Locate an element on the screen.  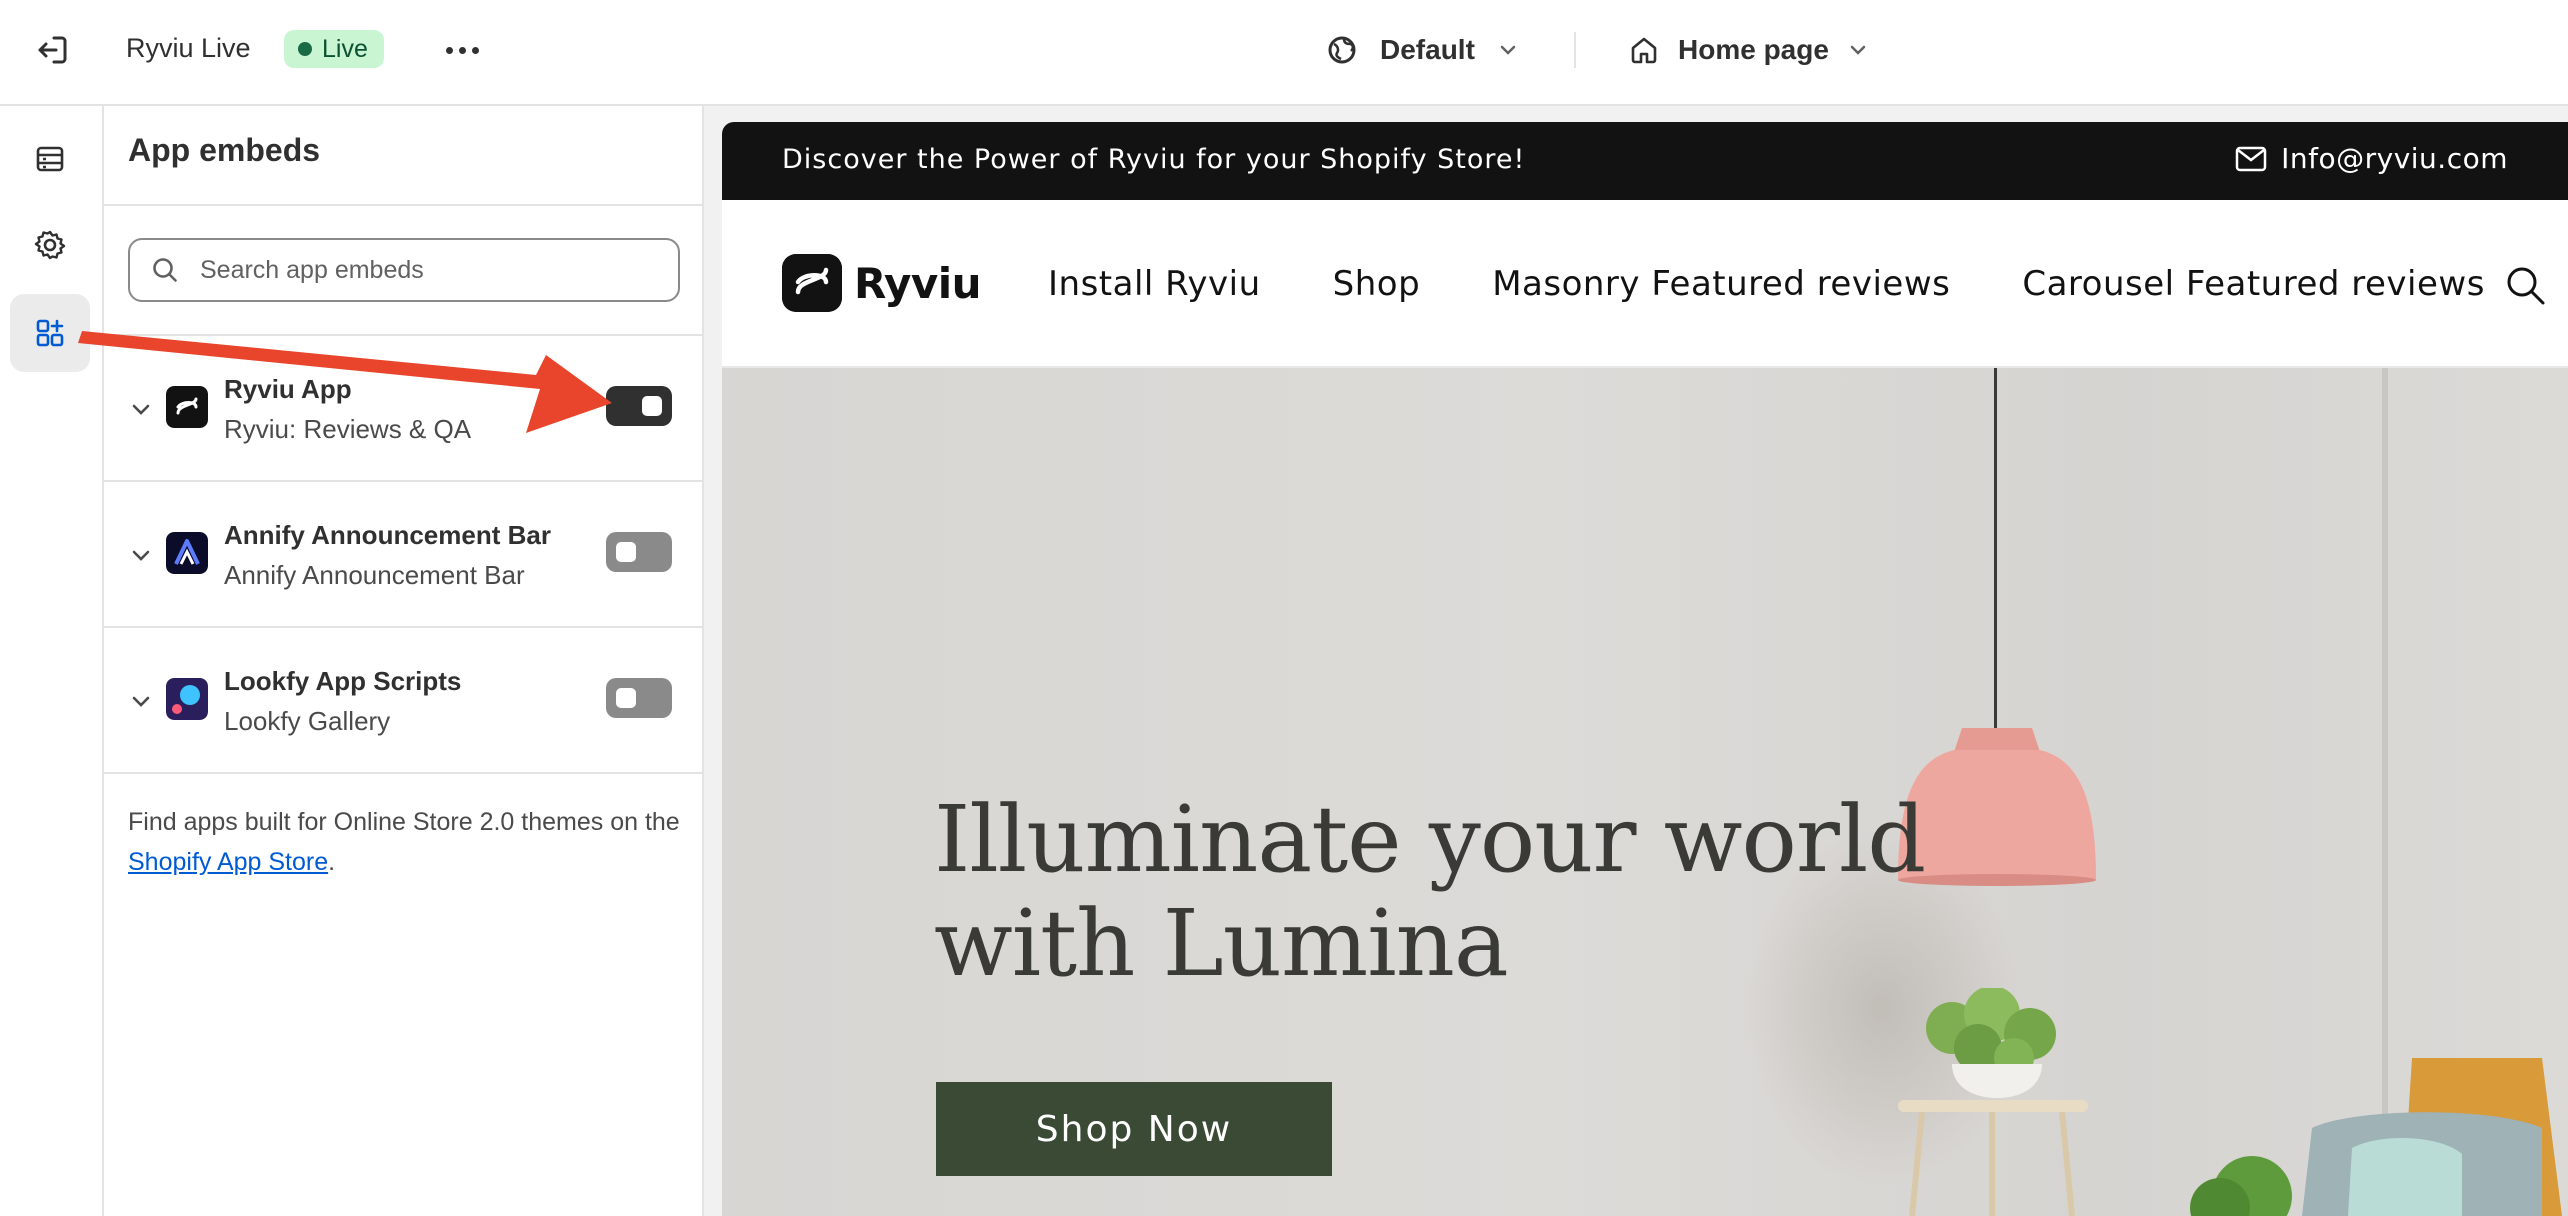
lookfy-toggle is located at coordinates (639, 698).